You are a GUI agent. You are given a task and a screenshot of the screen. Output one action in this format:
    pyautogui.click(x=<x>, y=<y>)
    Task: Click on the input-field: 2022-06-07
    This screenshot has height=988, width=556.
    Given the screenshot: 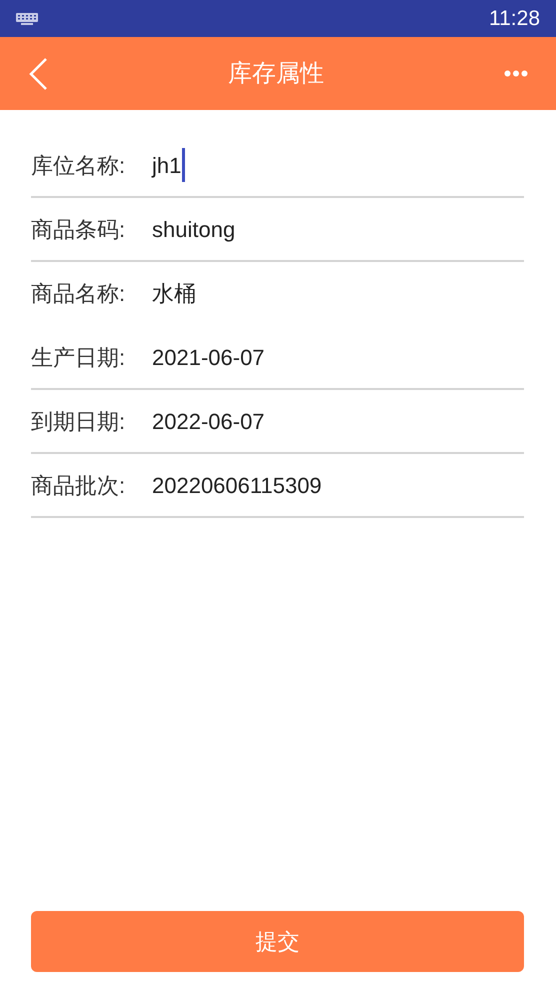 What is the action you would take?
    pyautogui.click(x=208, y=421)
    